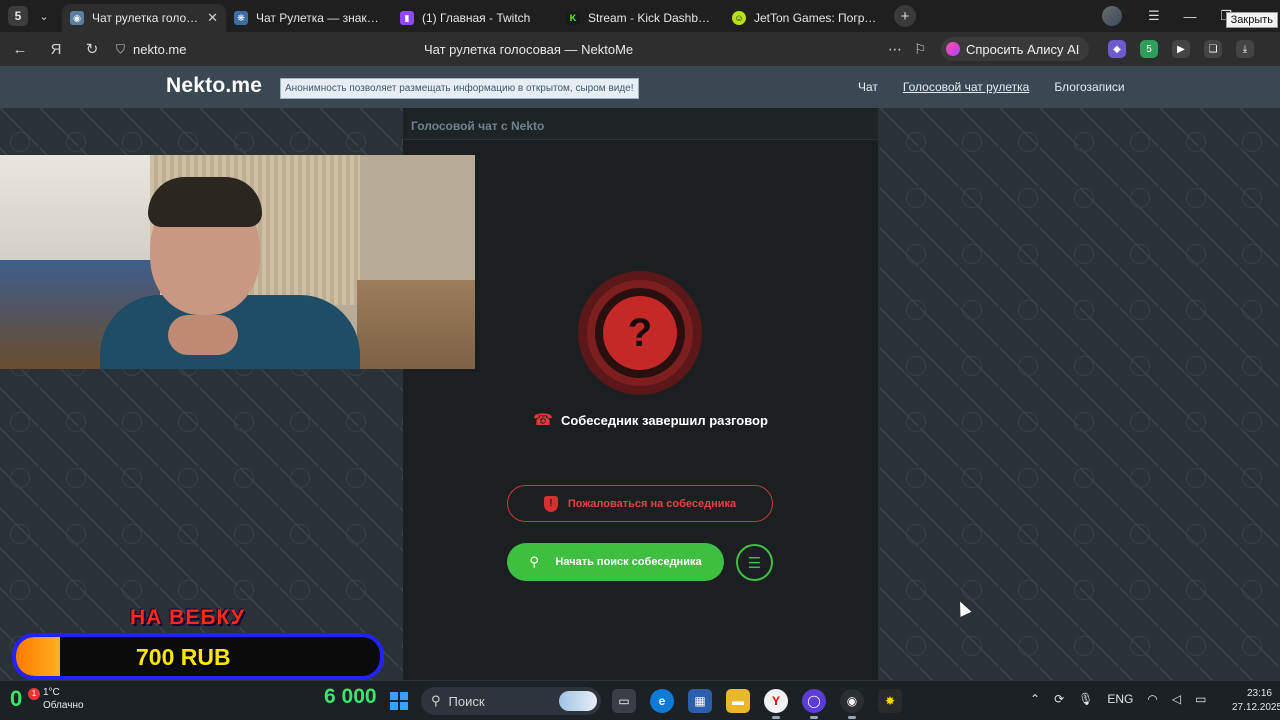 The width and height of the screenshot is (1280, 720). I want to click on chat-header: Голосовой чат с Nekto, so click(640, 124).